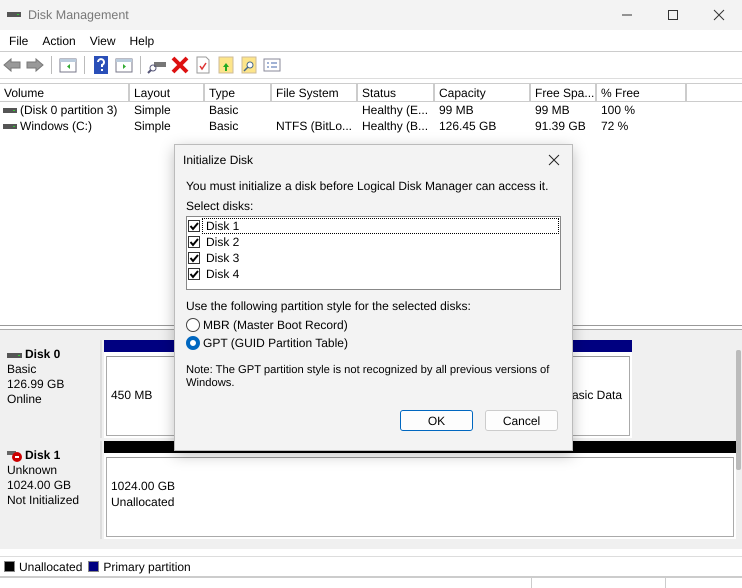  Describe the element at coordinates (602, 346) in the screenshot. I see `partition-stripe` at that location.